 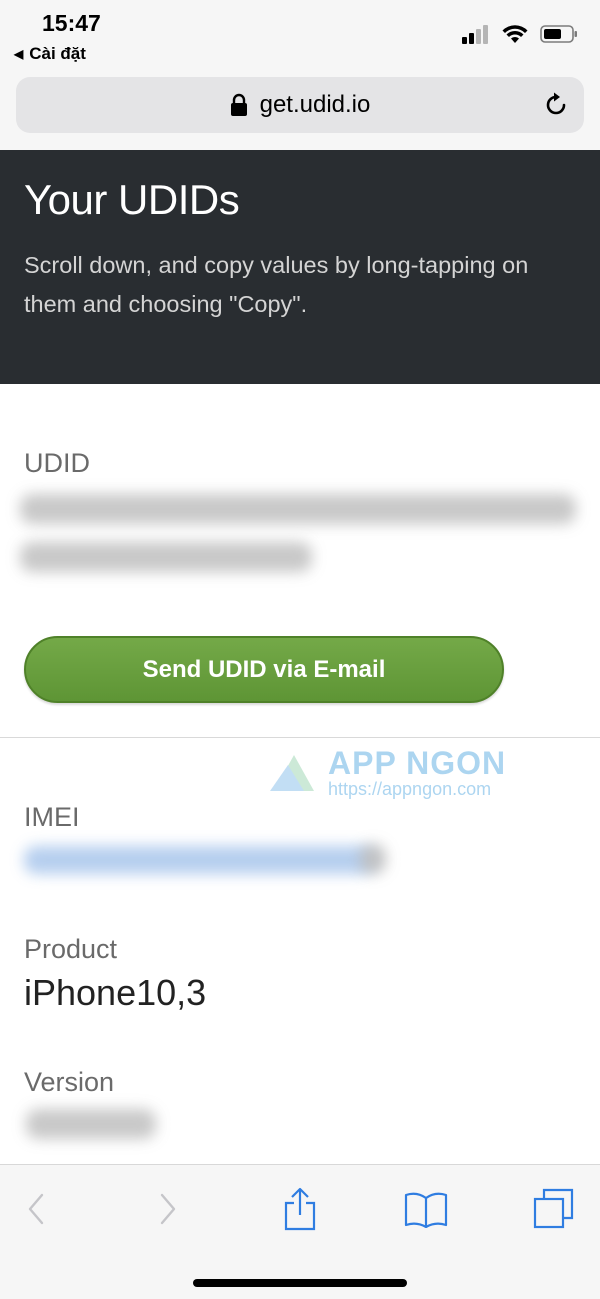 I want to click on watermark-url: https://appngon.com, so click(x=410, y=789).